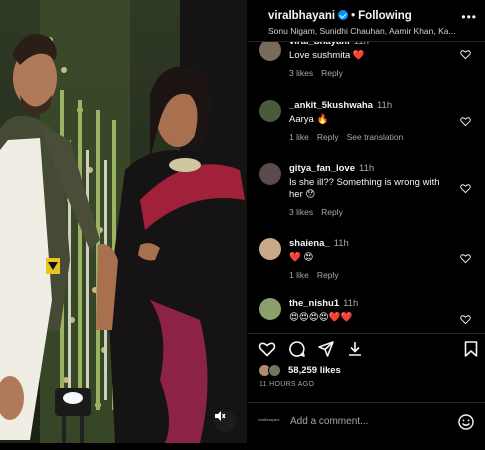 The height and width of the screenshot is (450, 485). Describe the element at coordinates (369, 311) in the screenshot. I see `comment-body: the_nishu1 11h 😍😍😍😍❤️❤️` at that location.